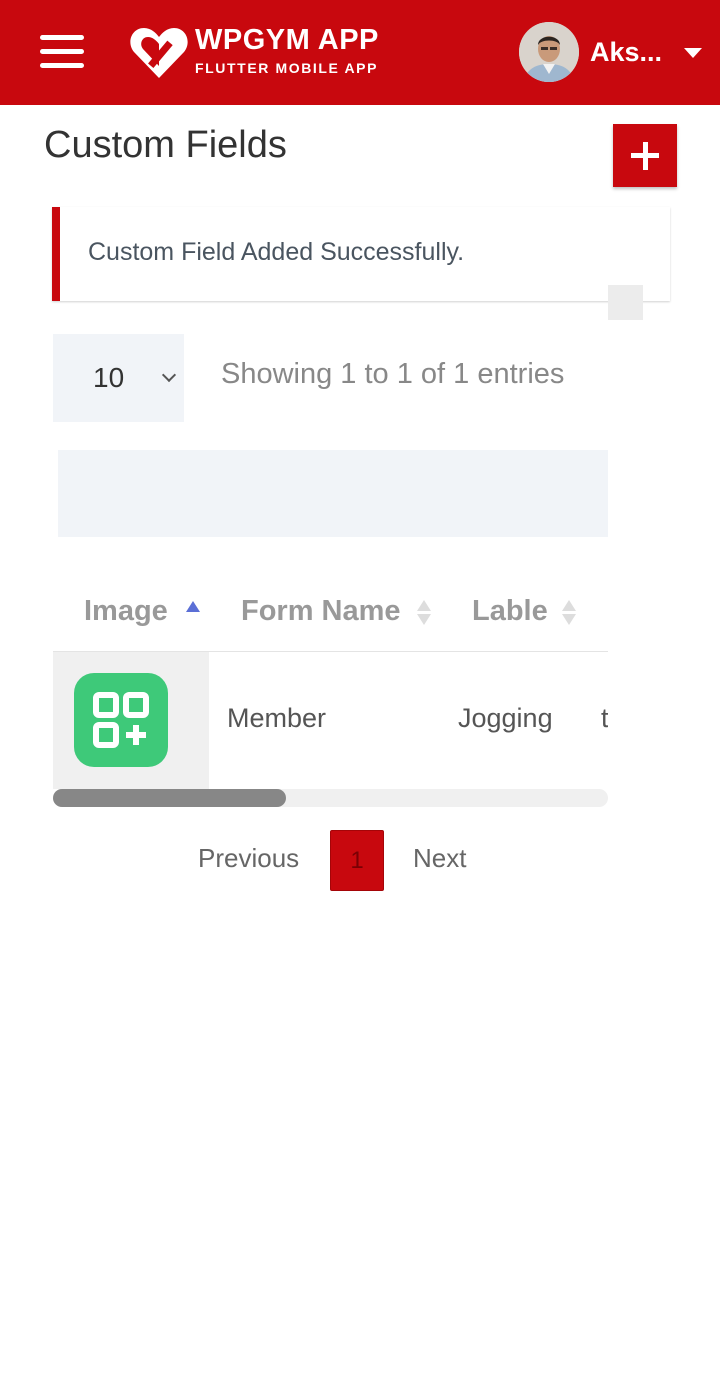 This screenshot has width=720, height=1399. Describe the element at coordinates (62, 52) in the screenshot. I see `menu-icon` at that location.